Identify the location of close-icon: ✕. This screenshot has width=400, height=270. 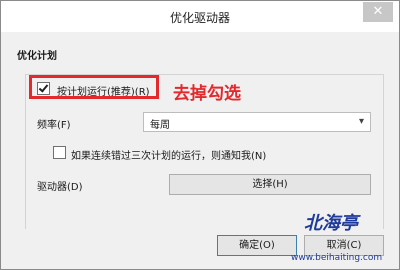
(378, 11).